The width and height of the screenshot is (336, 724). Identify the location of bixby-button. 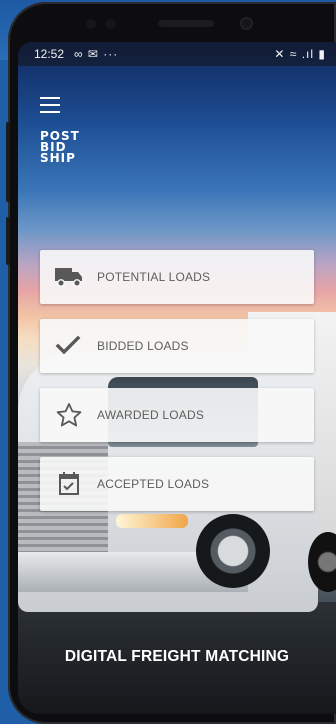
(8, 241).